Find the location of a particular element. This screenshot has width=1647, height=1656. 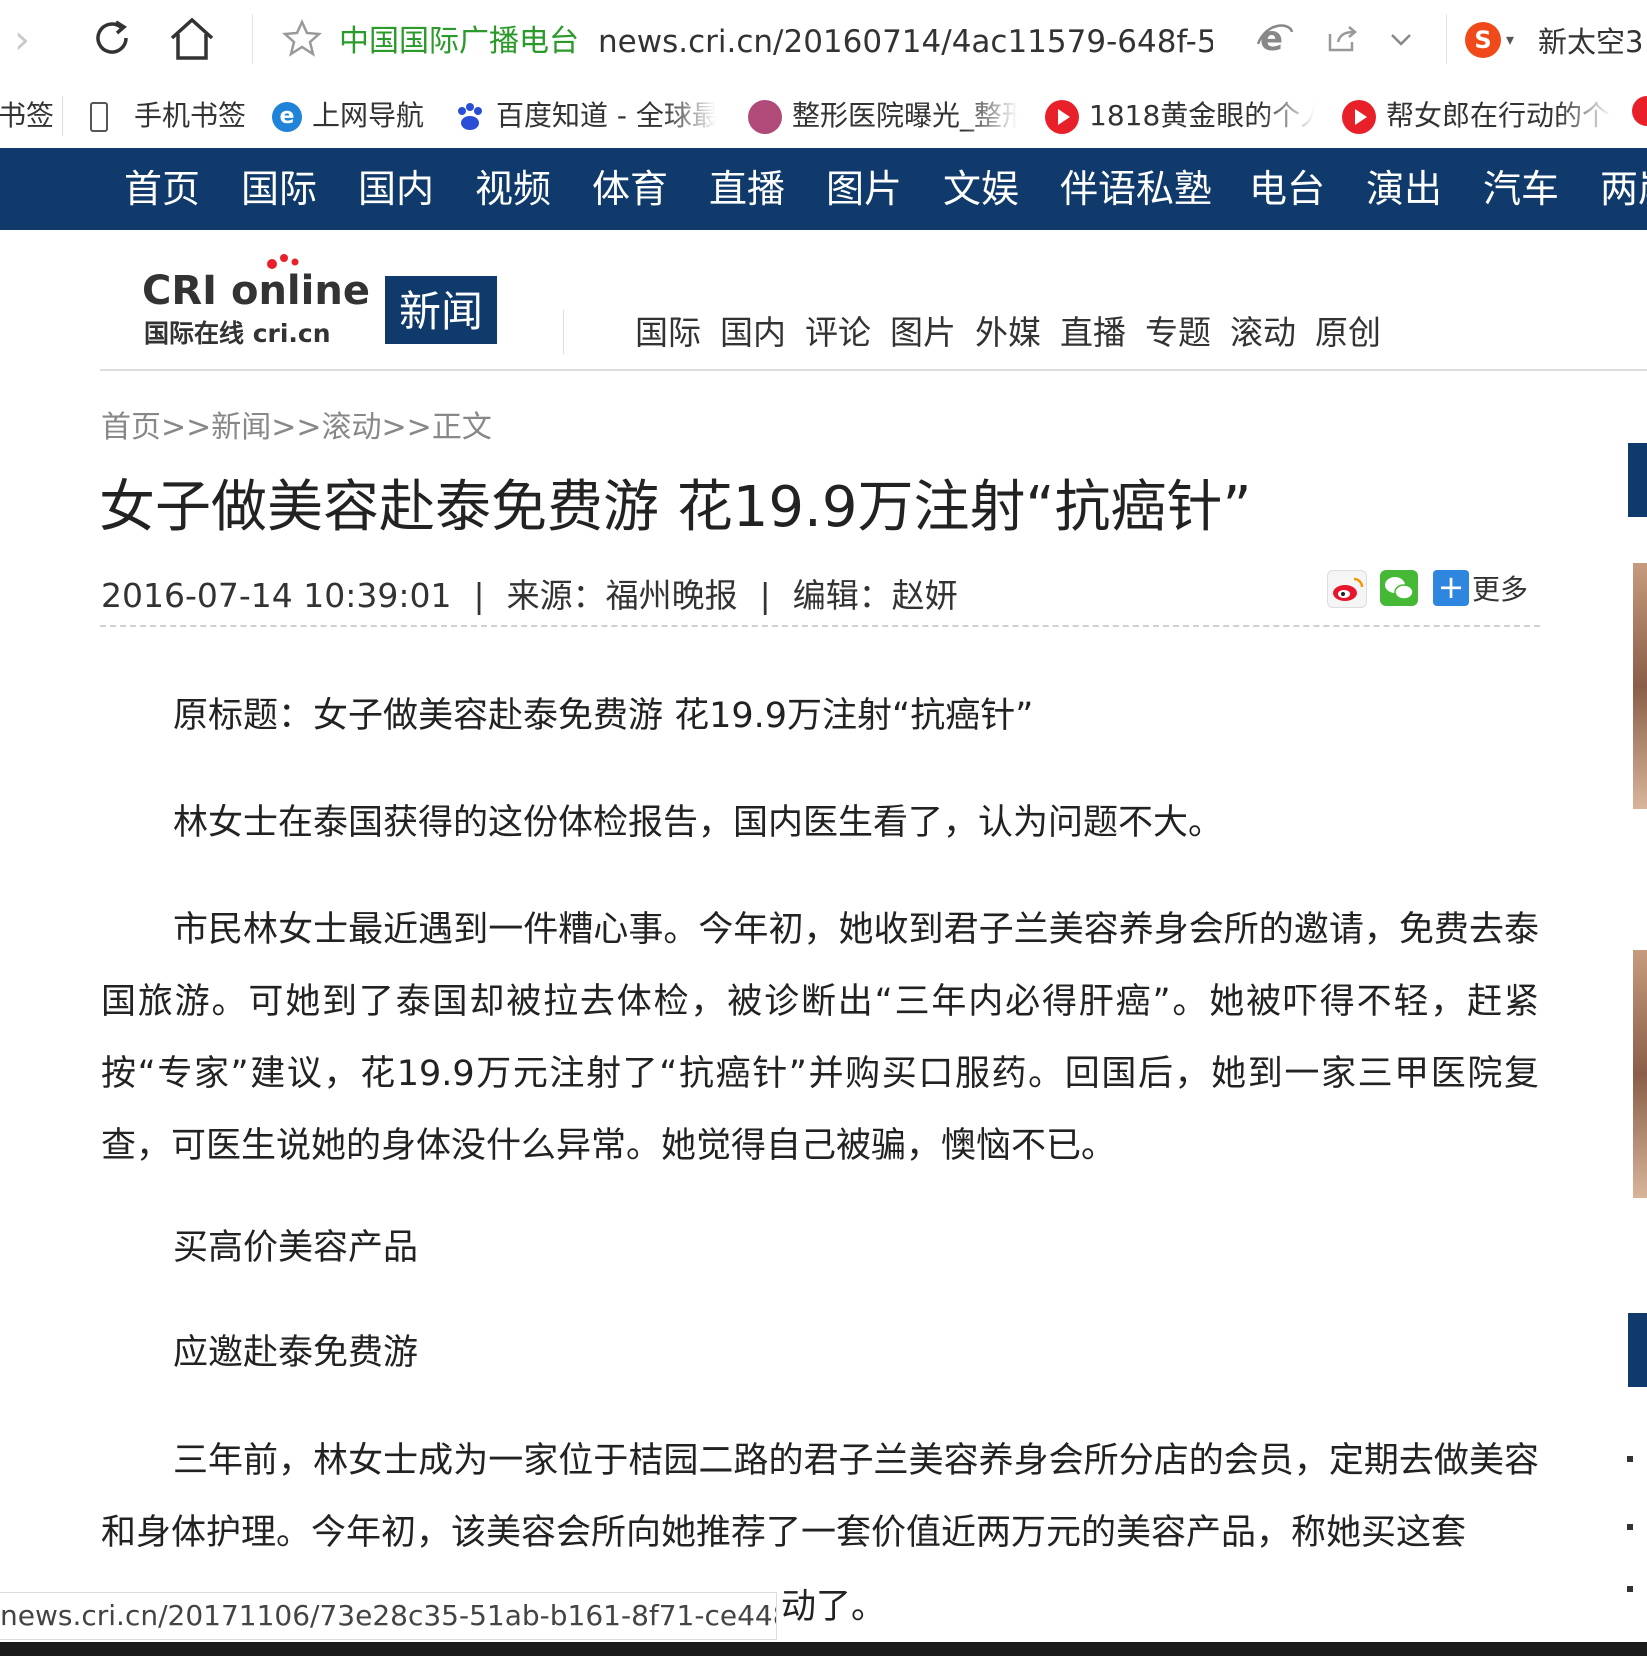

nav-item-live: 直播 is located at coordinates (747, 189).